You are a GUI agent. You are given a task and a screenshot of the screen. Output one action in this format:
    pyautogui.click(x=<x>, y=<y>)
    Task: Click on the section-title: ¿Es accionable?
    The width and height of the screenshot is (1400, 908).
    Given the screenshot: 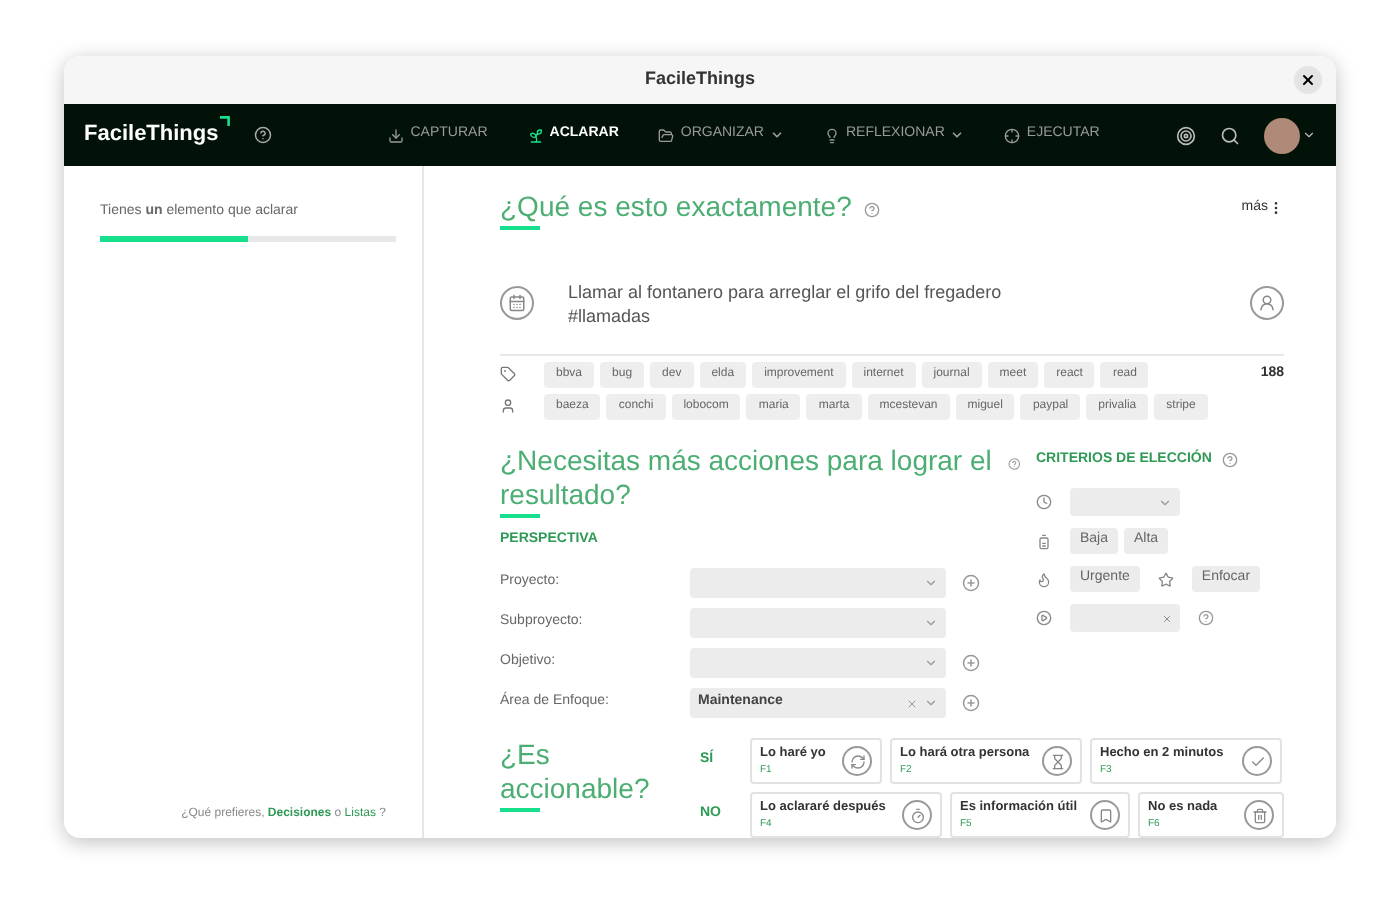 What is the action you would take?
    pyautogui.click(x=576, y=772)
    